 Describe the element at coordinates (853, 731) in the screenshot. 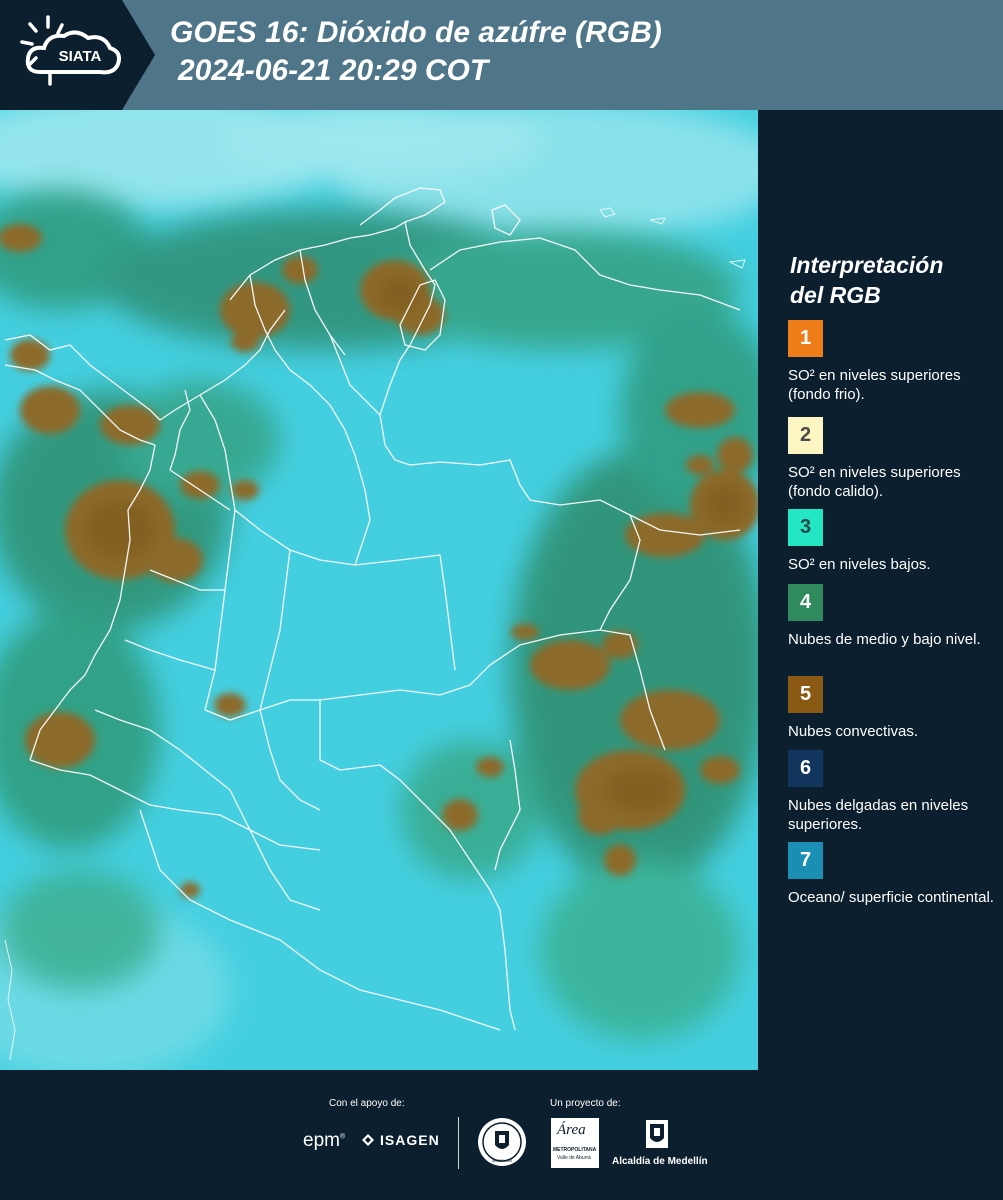

I see `legend-label: Nubes convectivas.` at that location.